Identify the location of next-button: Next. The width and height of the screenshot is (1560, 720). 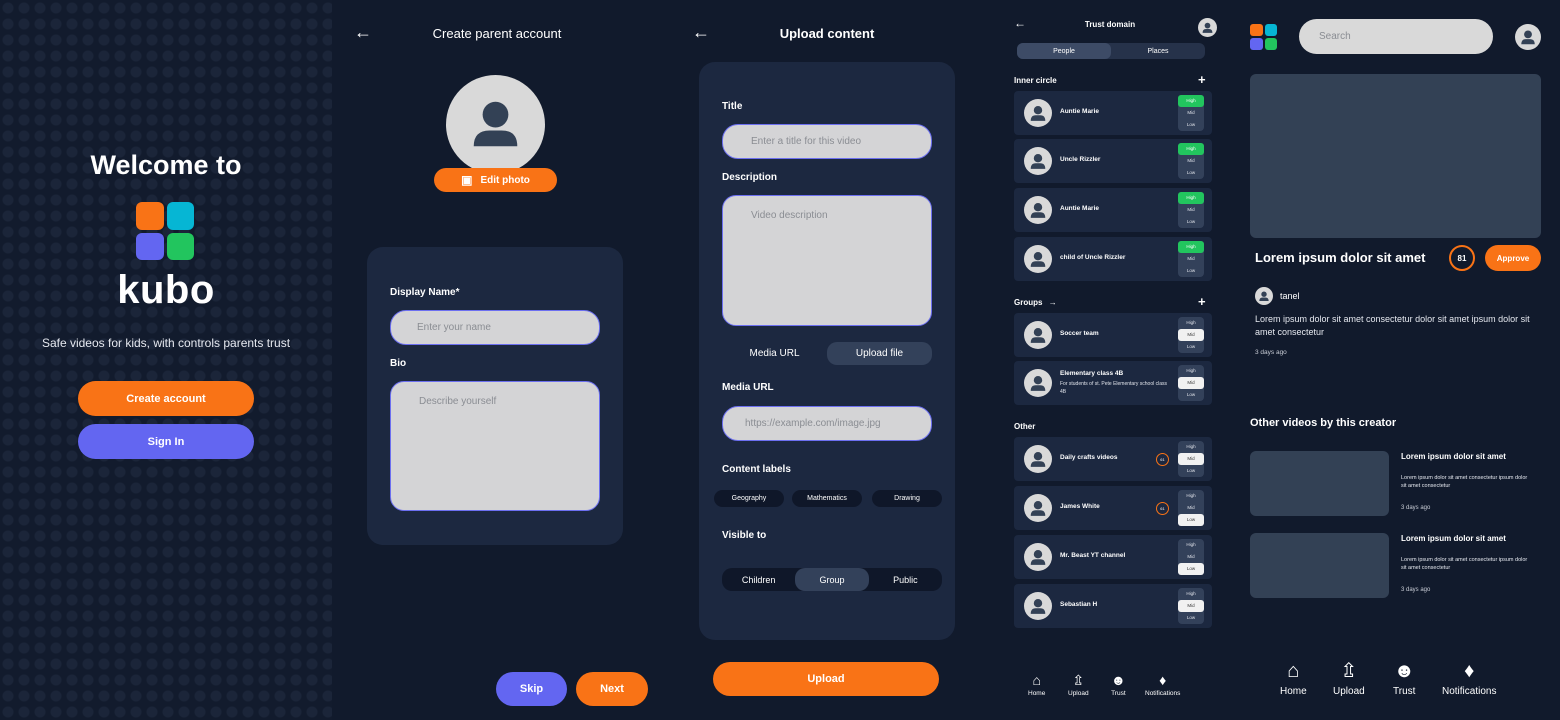
(612, 689).